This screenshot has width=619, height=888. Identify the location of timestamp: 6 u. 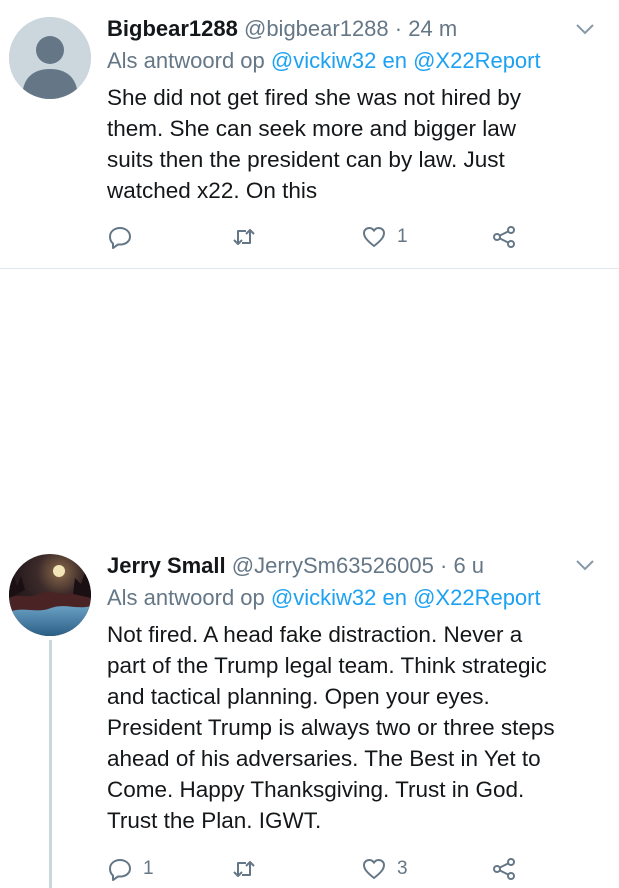
(468, 565).